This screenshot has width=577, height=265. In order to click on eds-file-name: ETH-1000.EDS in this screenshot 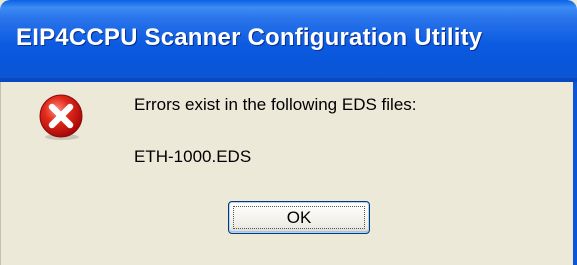, I will do `click(193, 156)`.